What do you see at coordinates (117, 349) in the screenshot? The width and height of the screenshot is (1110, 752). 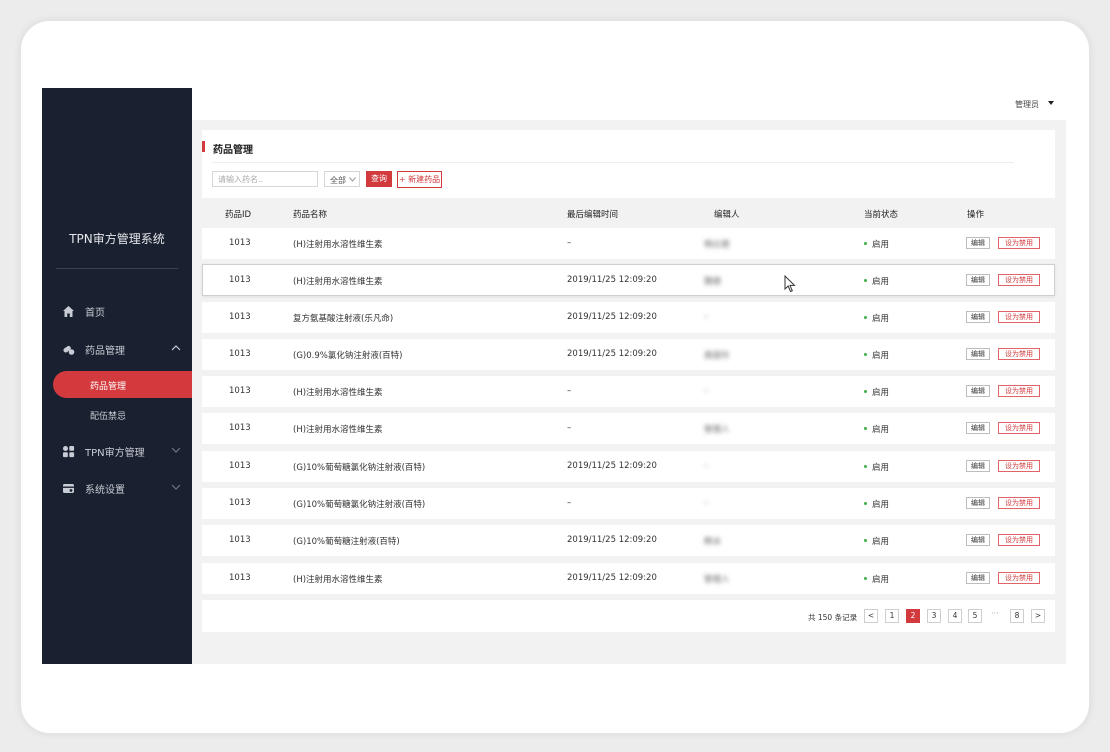 I see `sidebar-item-drugs: 药品管理` at bounding box center [117, 349].